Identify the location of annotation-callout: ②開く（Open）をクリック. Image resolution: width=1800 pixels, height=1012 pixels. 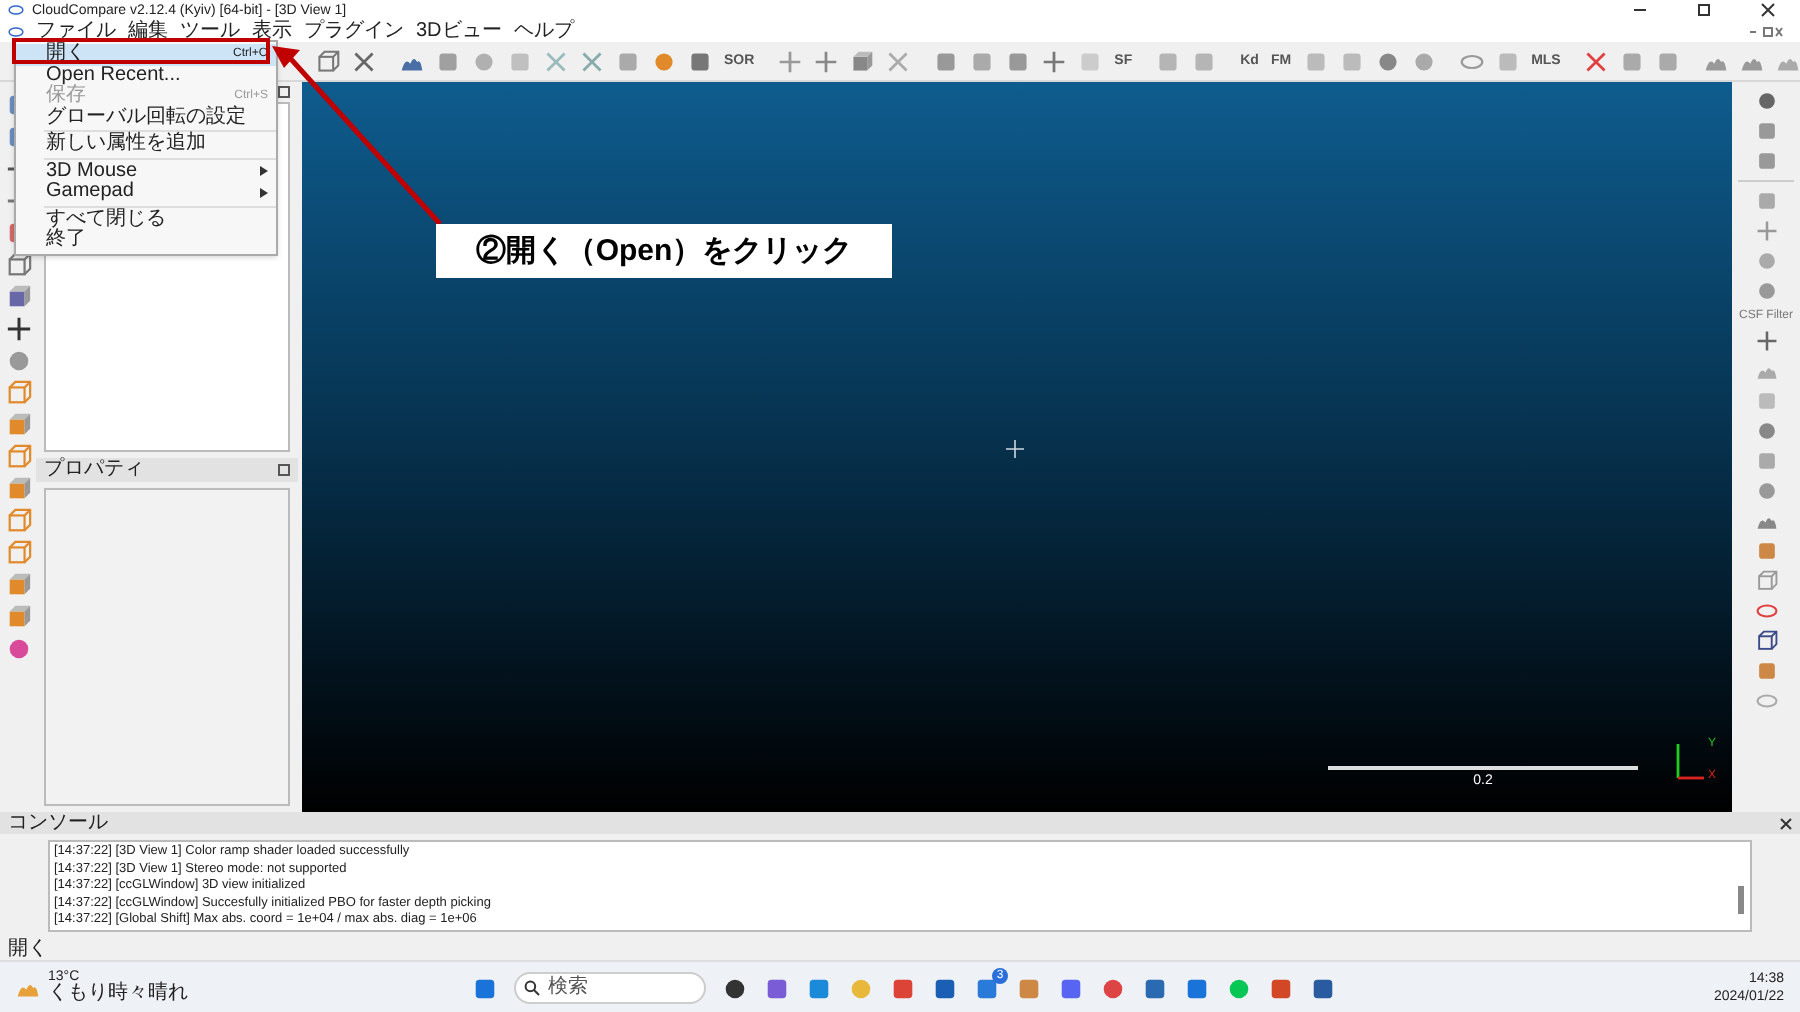
(664, 251).